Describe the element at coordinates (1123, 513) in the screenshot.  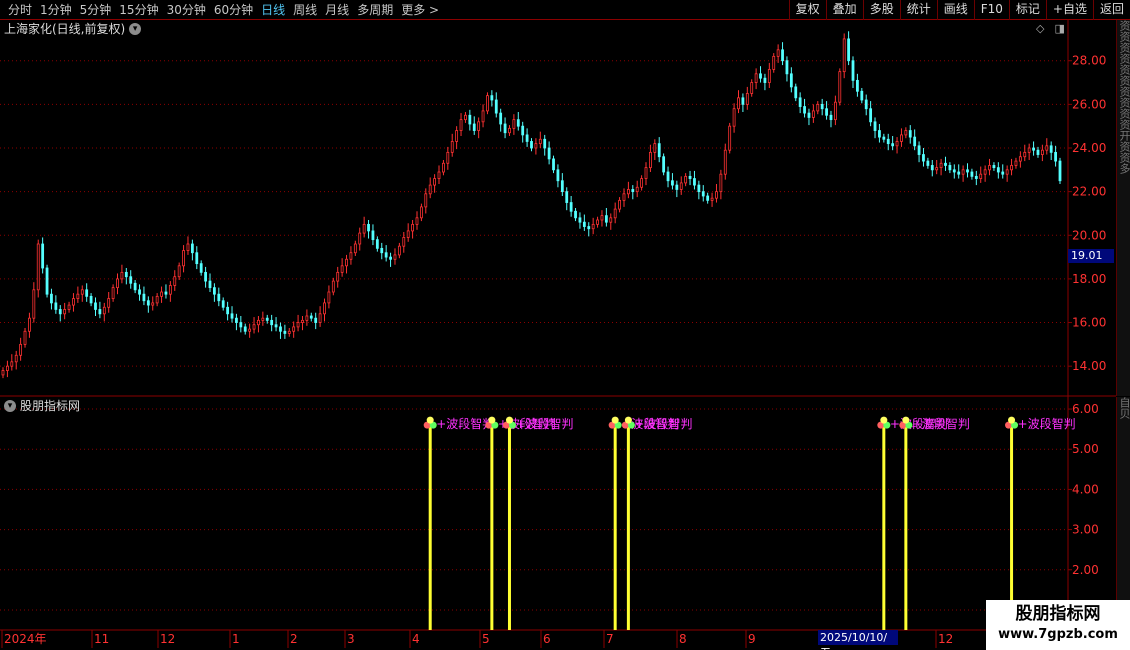
I see `right-side-panel-lower: 自贝` at that location.